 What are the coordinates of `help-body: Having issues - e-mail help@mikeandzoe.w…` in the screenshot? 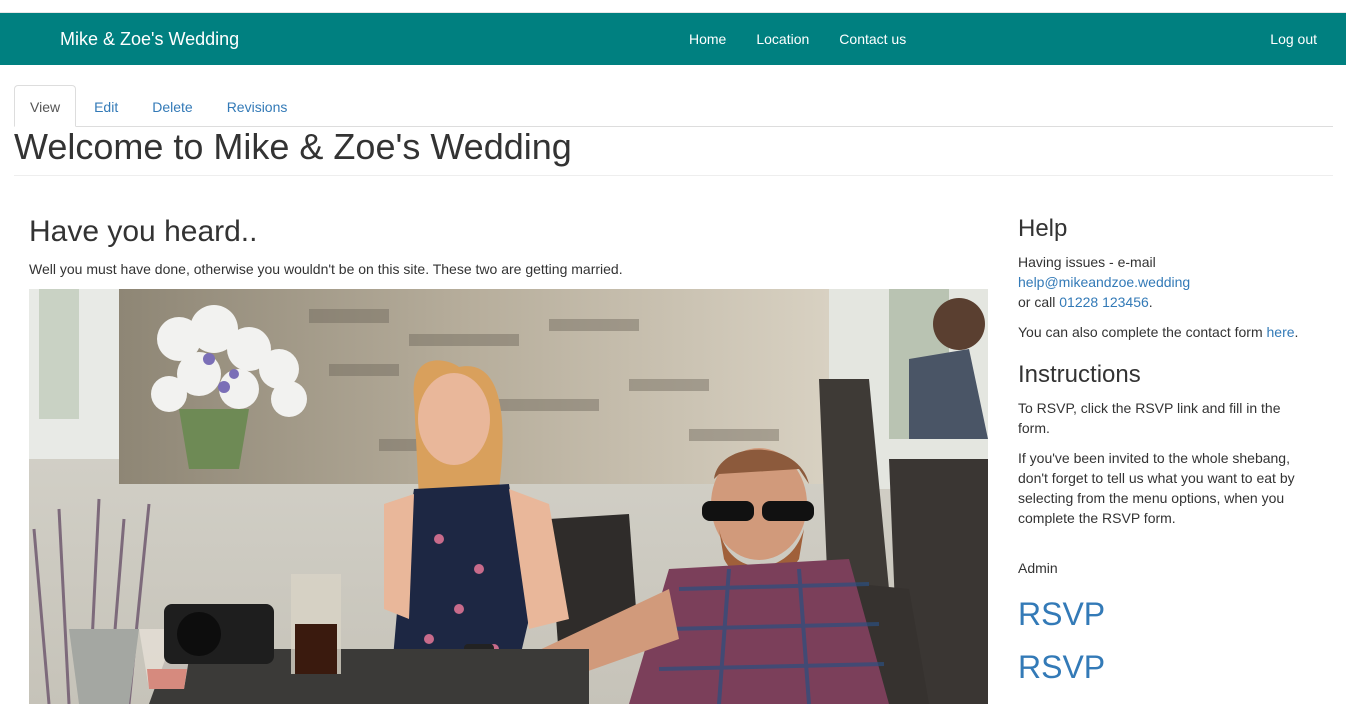 It's located at (1168, 297).